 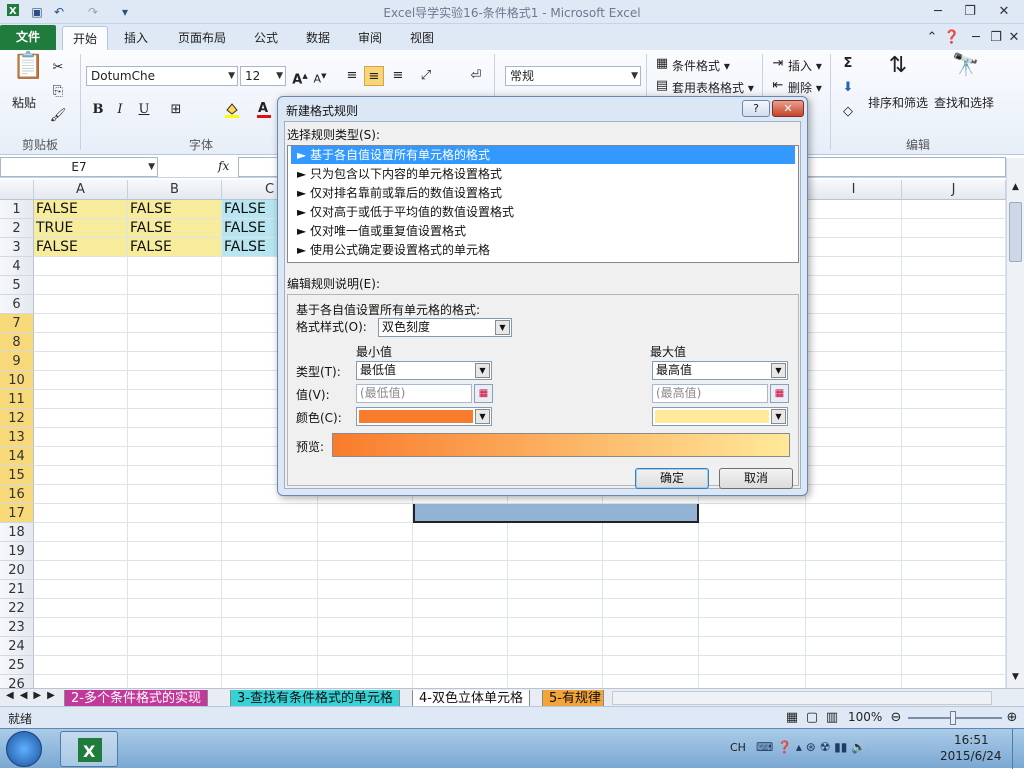 I want to click on rule-type-item: ► 仅对高于或低于平均值的数值设置格式, so click(x=543, y=212).